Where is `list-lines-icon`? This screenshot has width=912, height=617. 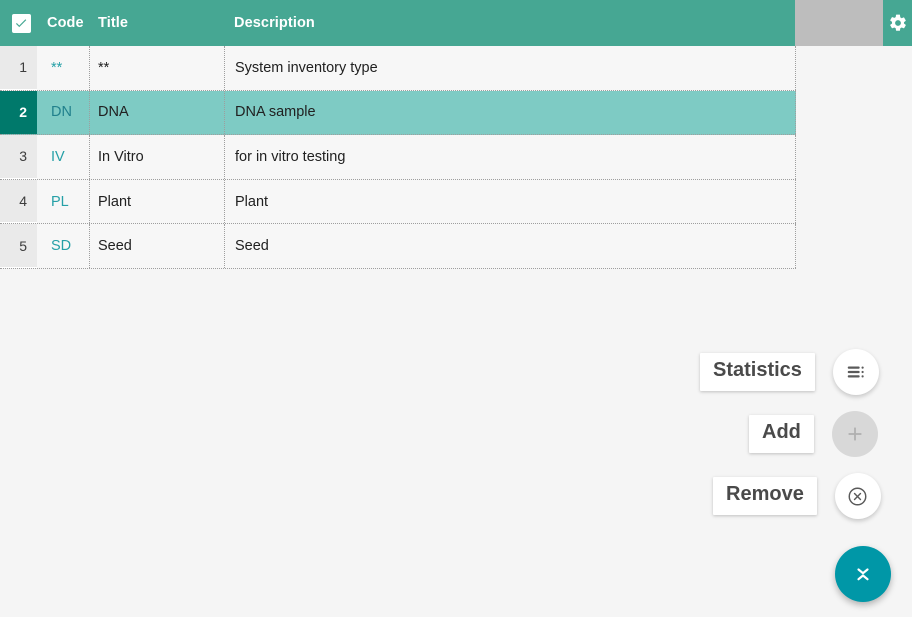
list-lines-icon is located at coordinates (855, 372).